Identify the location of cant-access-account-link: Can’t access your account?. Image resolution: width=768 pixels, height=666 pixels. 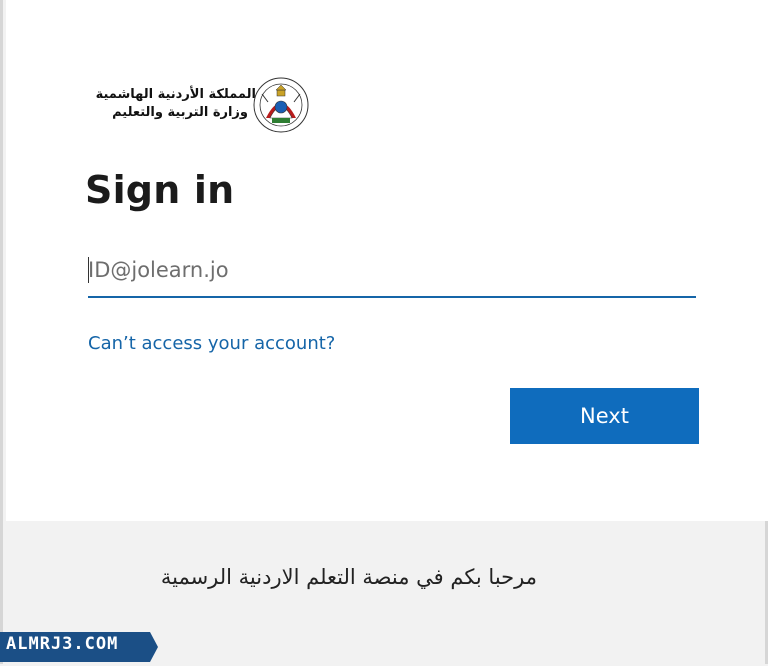
(211, 343).